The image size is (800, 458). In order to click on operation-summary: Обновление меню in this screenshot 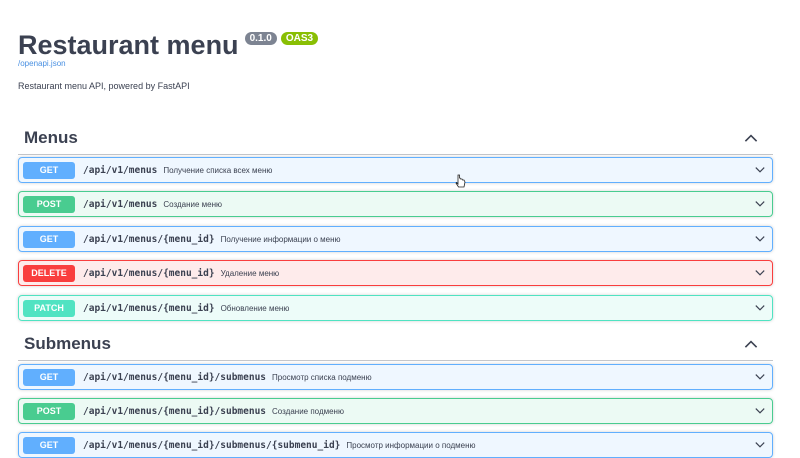, I will do `click(255, 308)`.